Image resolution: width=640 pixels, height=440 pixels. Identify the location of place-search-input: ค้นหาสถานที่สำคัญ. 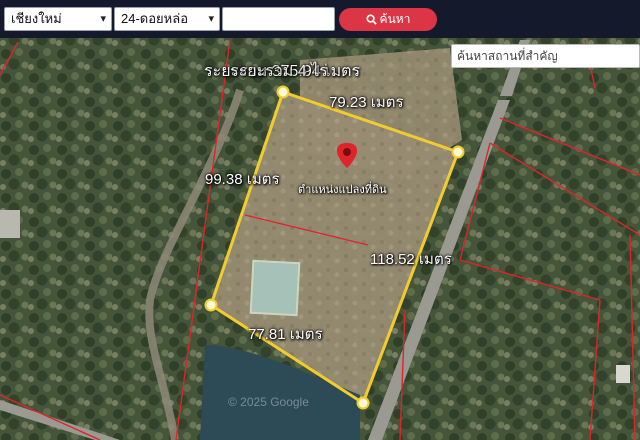
(545, 56).